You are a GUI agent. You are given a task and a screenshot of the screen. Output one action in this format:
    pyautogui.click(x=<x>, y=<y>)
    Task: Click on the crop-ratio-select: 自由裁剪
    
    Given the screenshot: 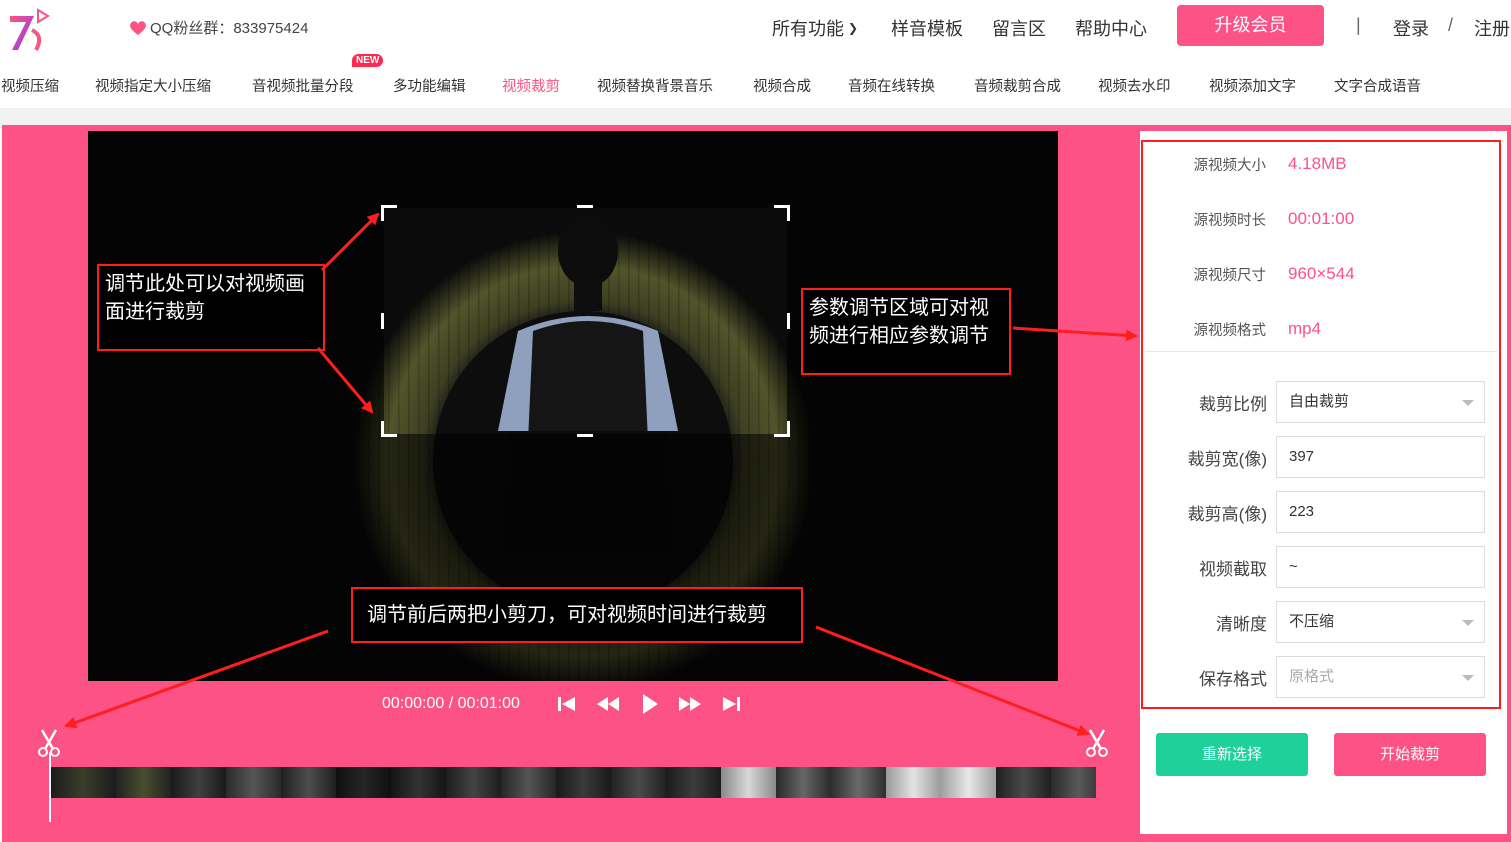 What is the action you would take?
    pyautogui.click(x=1380, y=402)
    